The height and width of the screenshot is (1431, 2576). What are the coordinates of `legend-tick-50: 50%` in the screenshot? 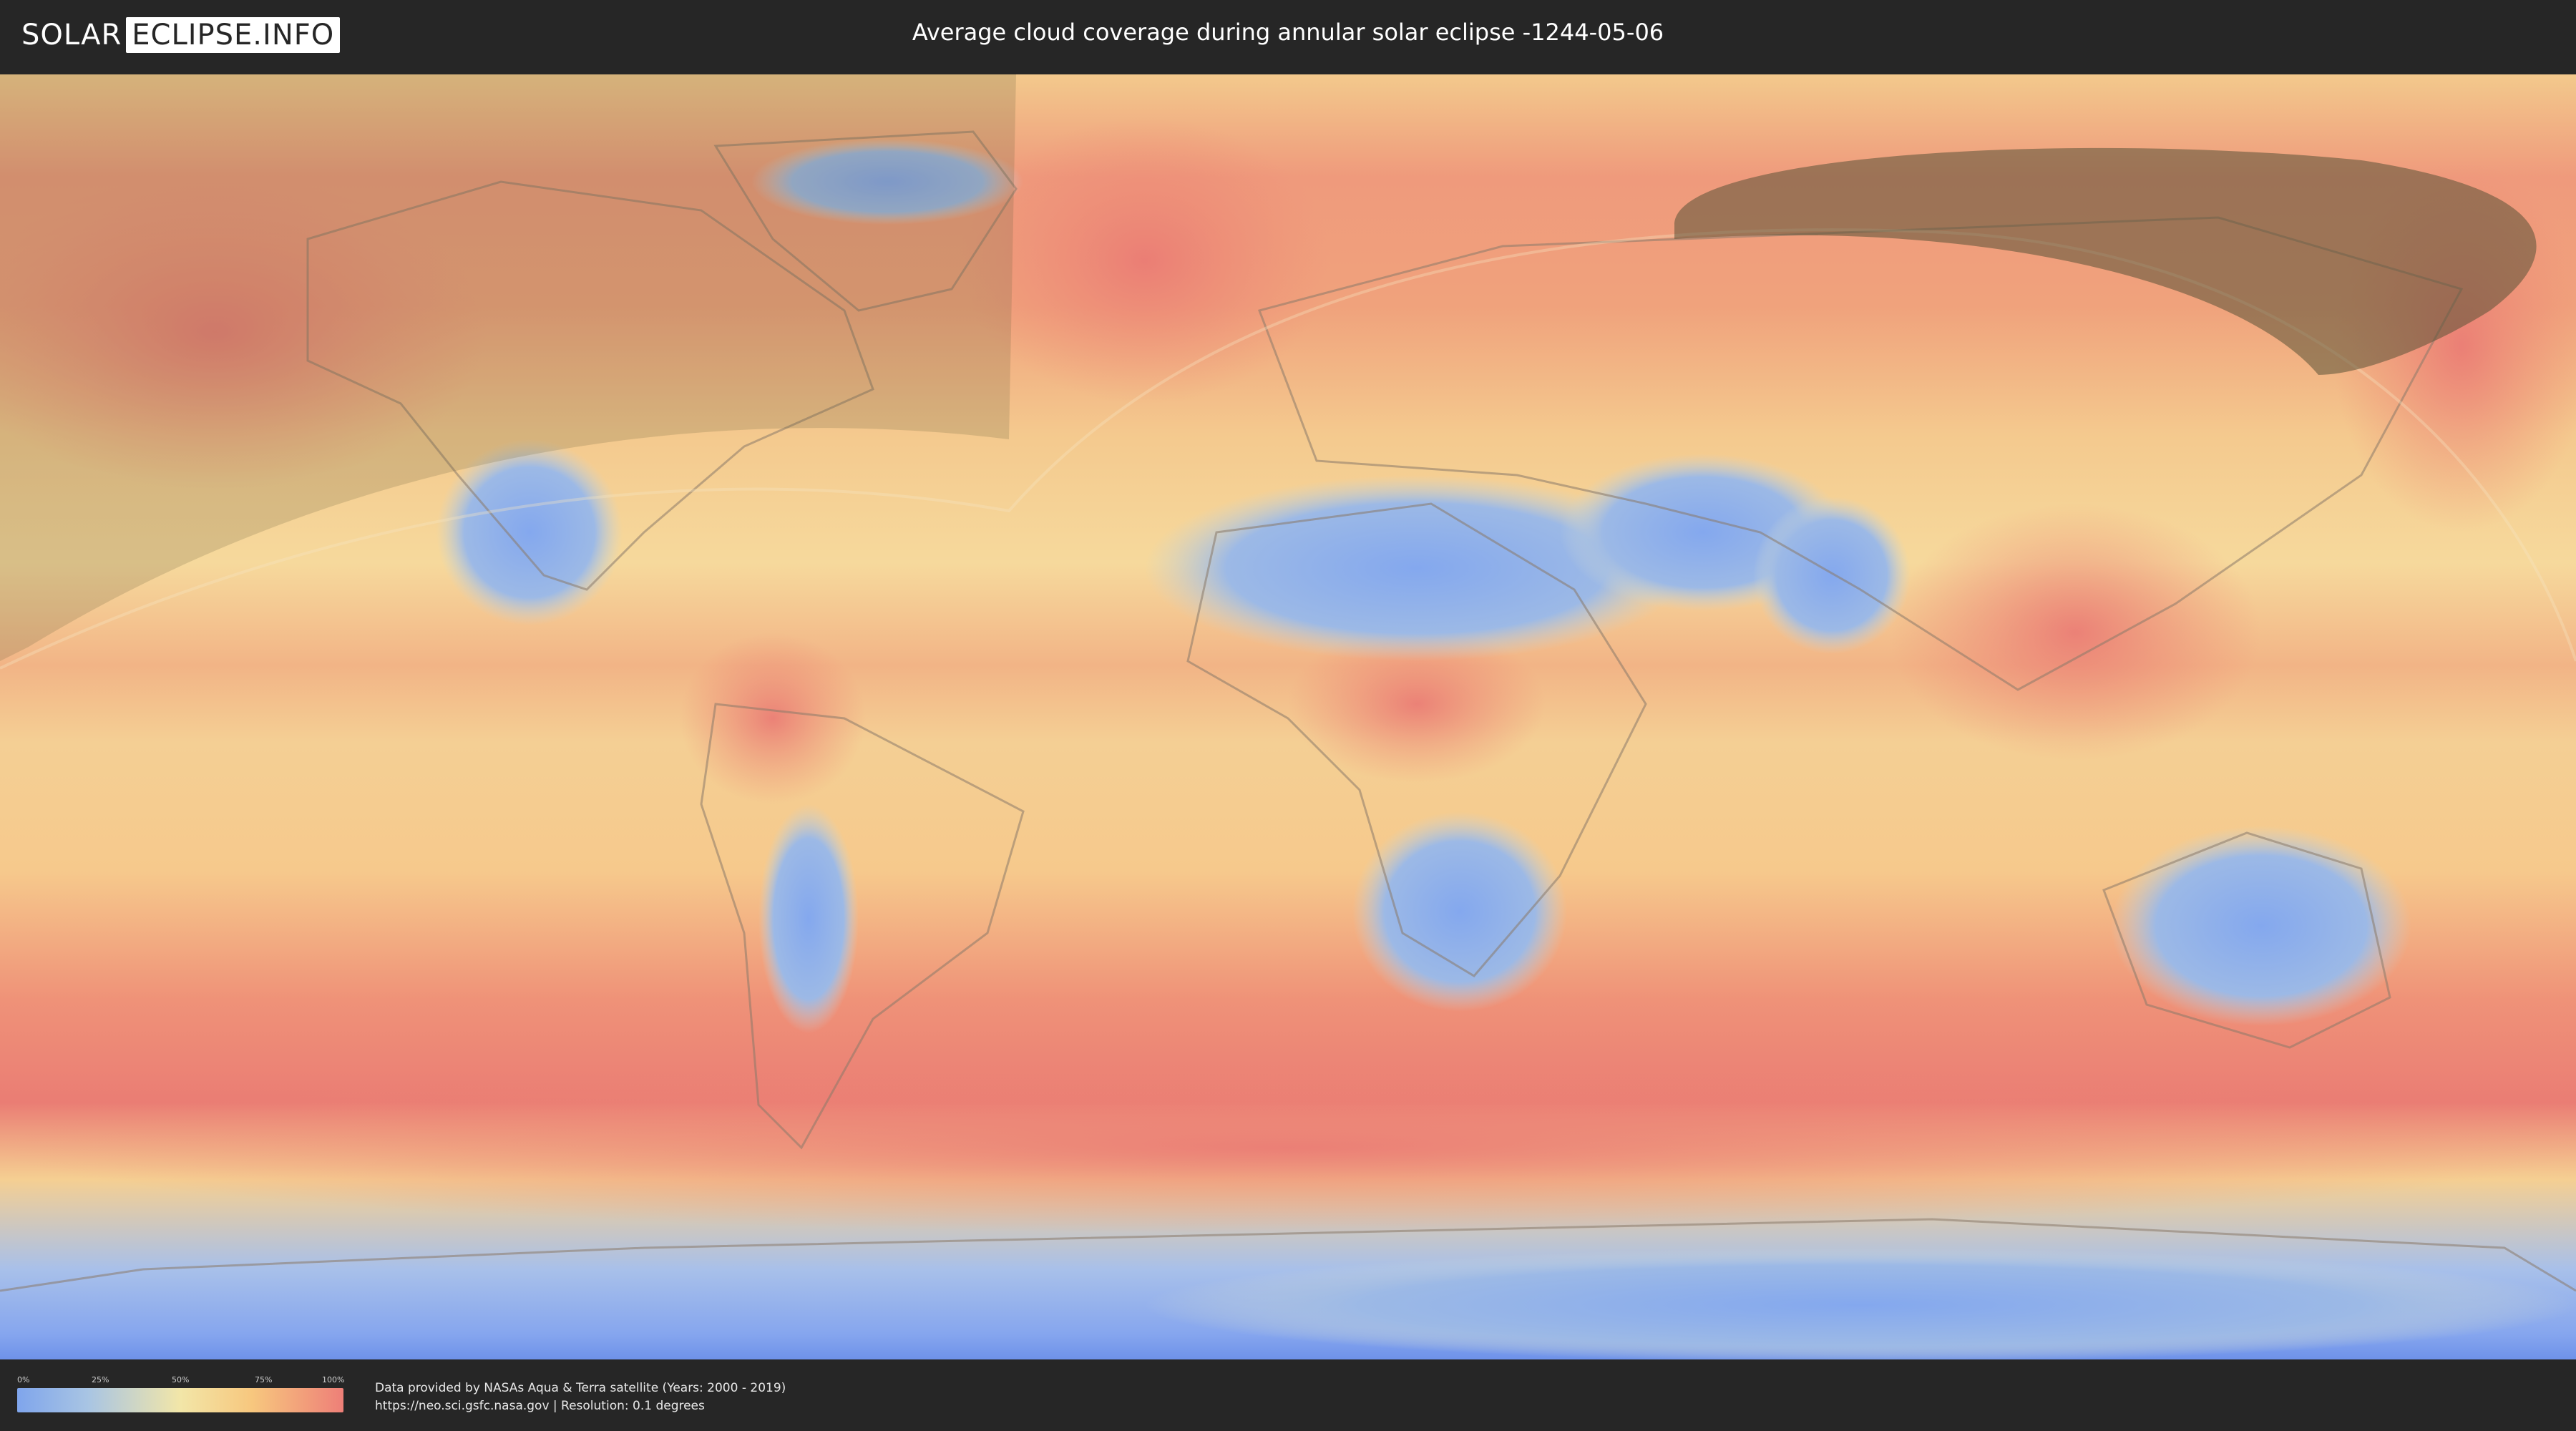 It's located at (181, 1379).